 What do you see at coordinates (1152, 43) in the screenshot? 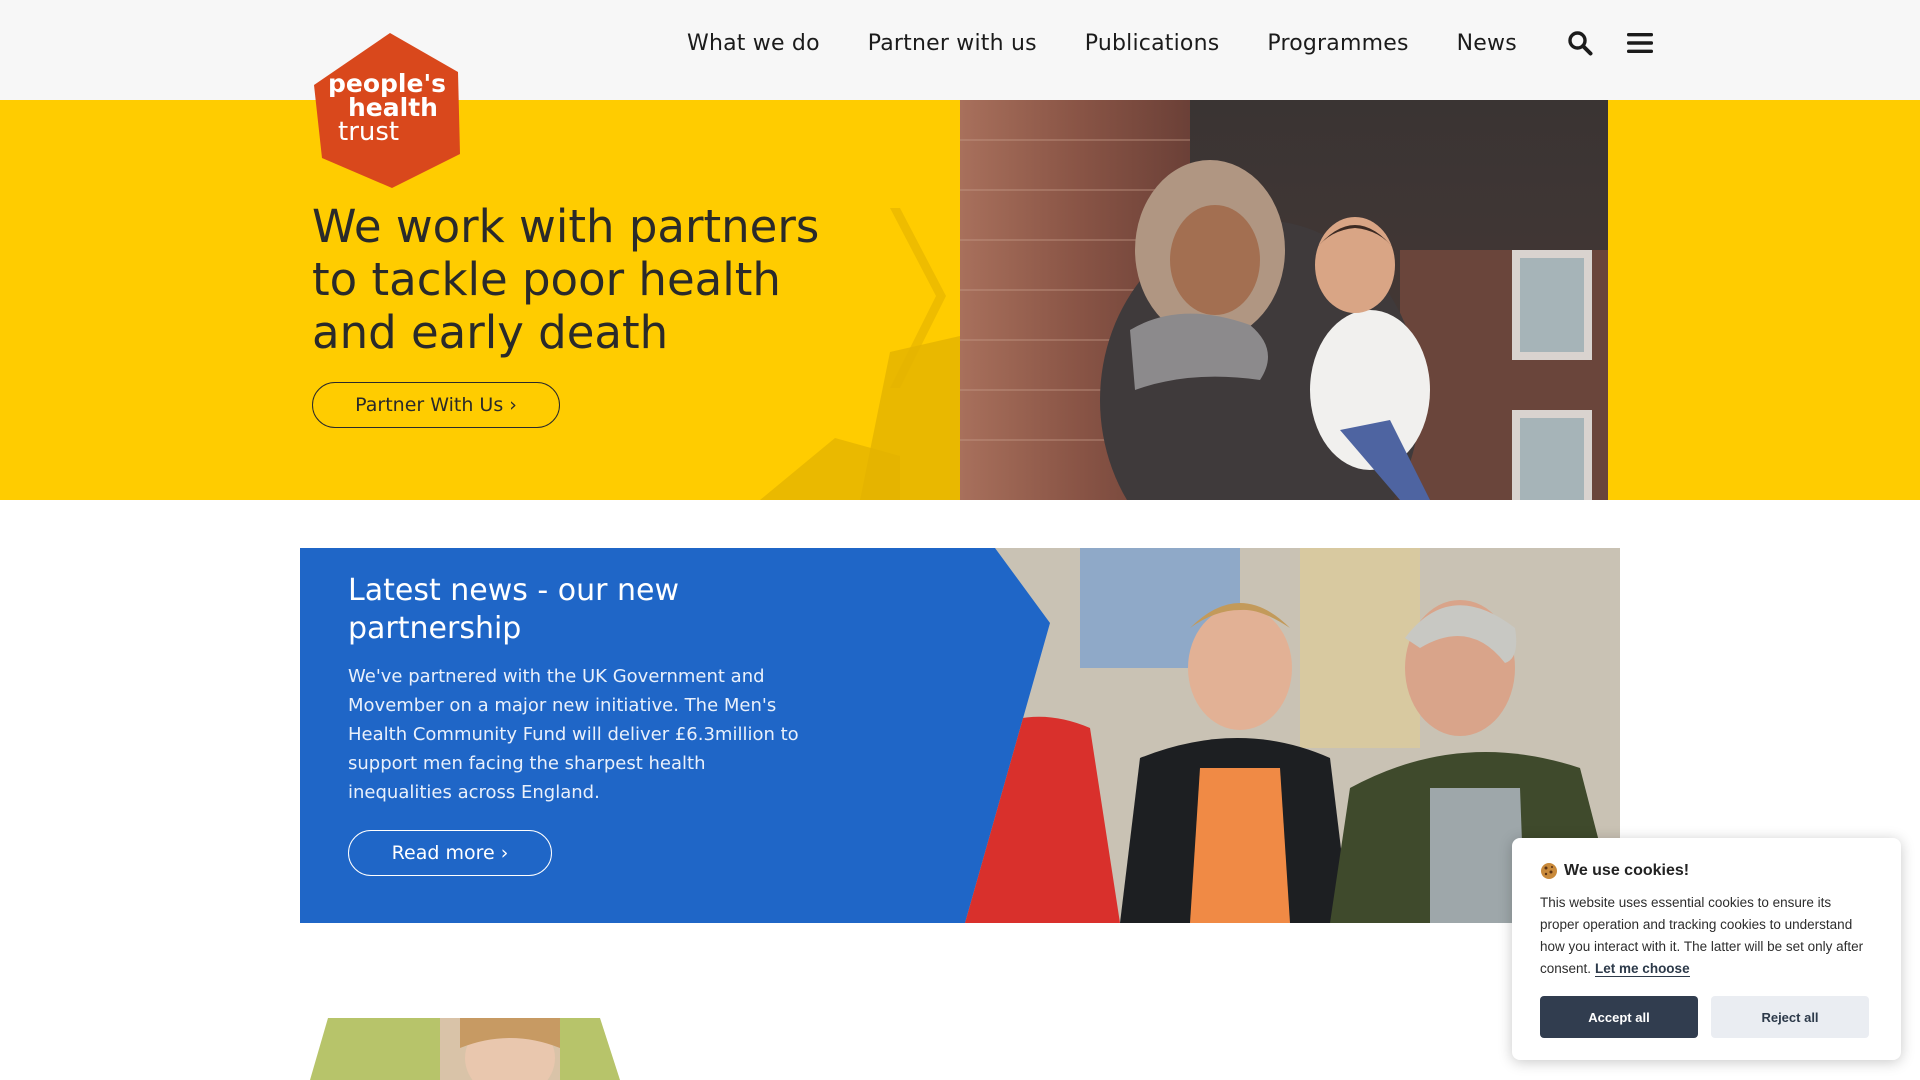
I see `nav-item-publications: Publications` at bounding box center [1152, 43].